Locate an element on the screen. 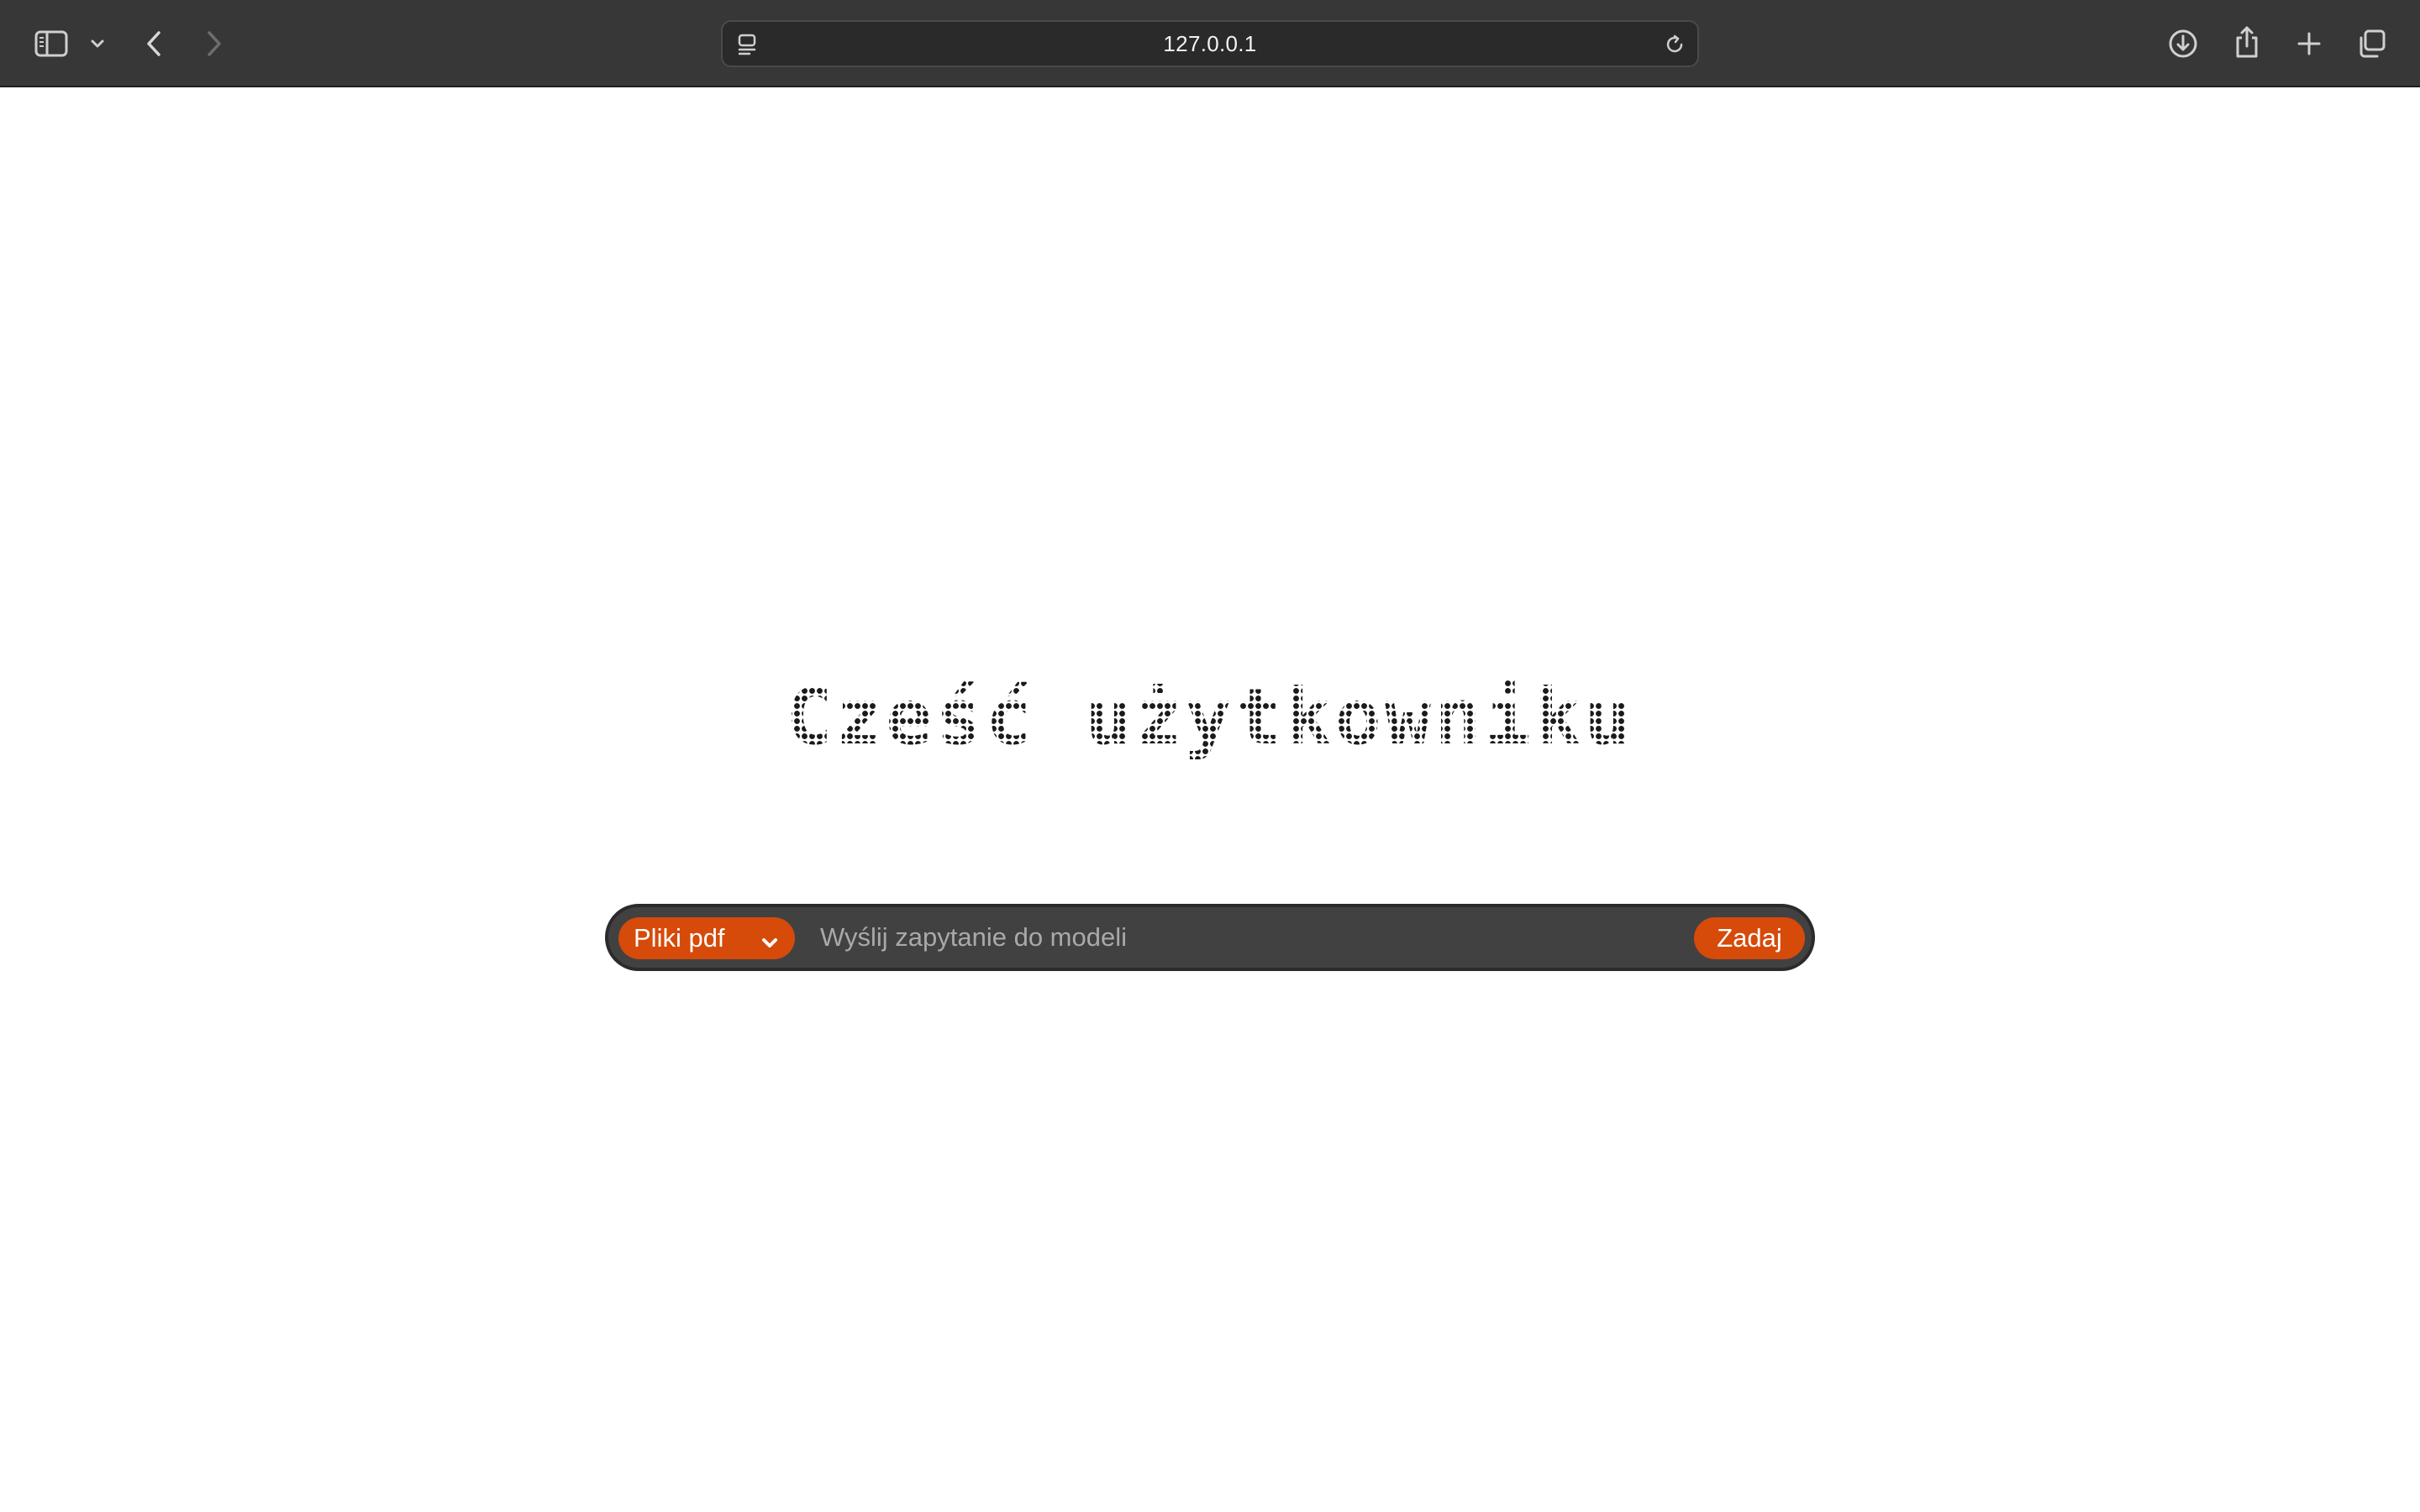 The width and height of the screenshot is (2420, 1512). reload-button is located at coordinates (1675, 44).